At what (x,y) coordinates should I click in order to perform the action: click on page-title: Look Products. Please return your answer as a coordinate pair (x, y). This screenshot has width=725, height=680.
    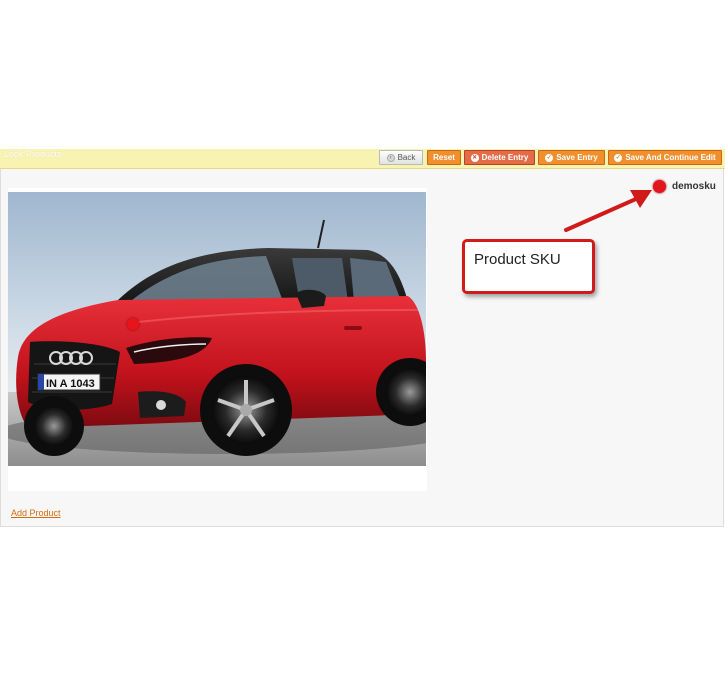
    Looking at the image, I should click on (33, 154).